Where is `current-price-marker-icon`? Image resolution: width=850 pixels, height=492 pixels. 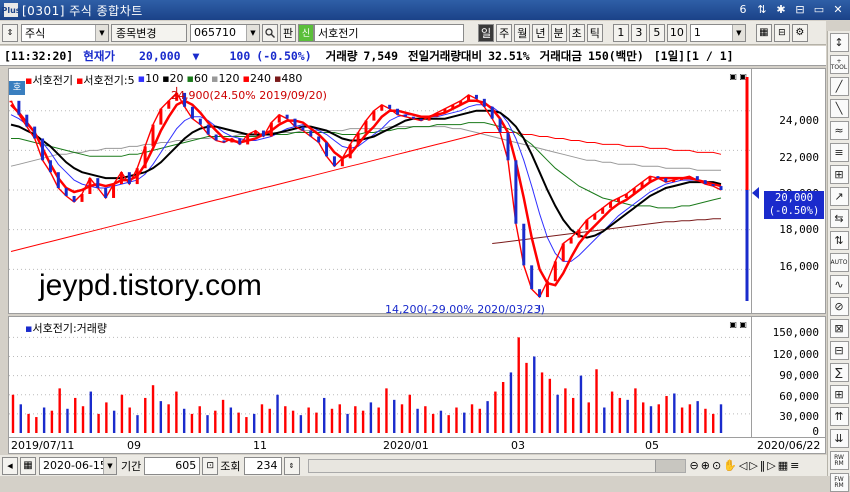 current-price-marker-icon is located at coordinates (755, 193).